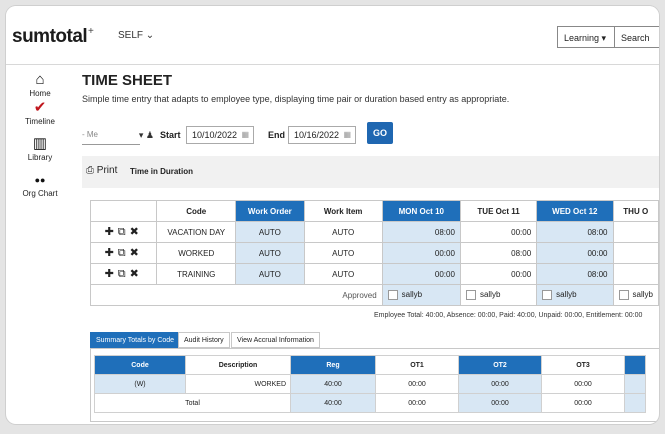 Image resolution: width=665 pixels, height=434 pixels. I want to click on reg-header: Reg, so click(333, 365).